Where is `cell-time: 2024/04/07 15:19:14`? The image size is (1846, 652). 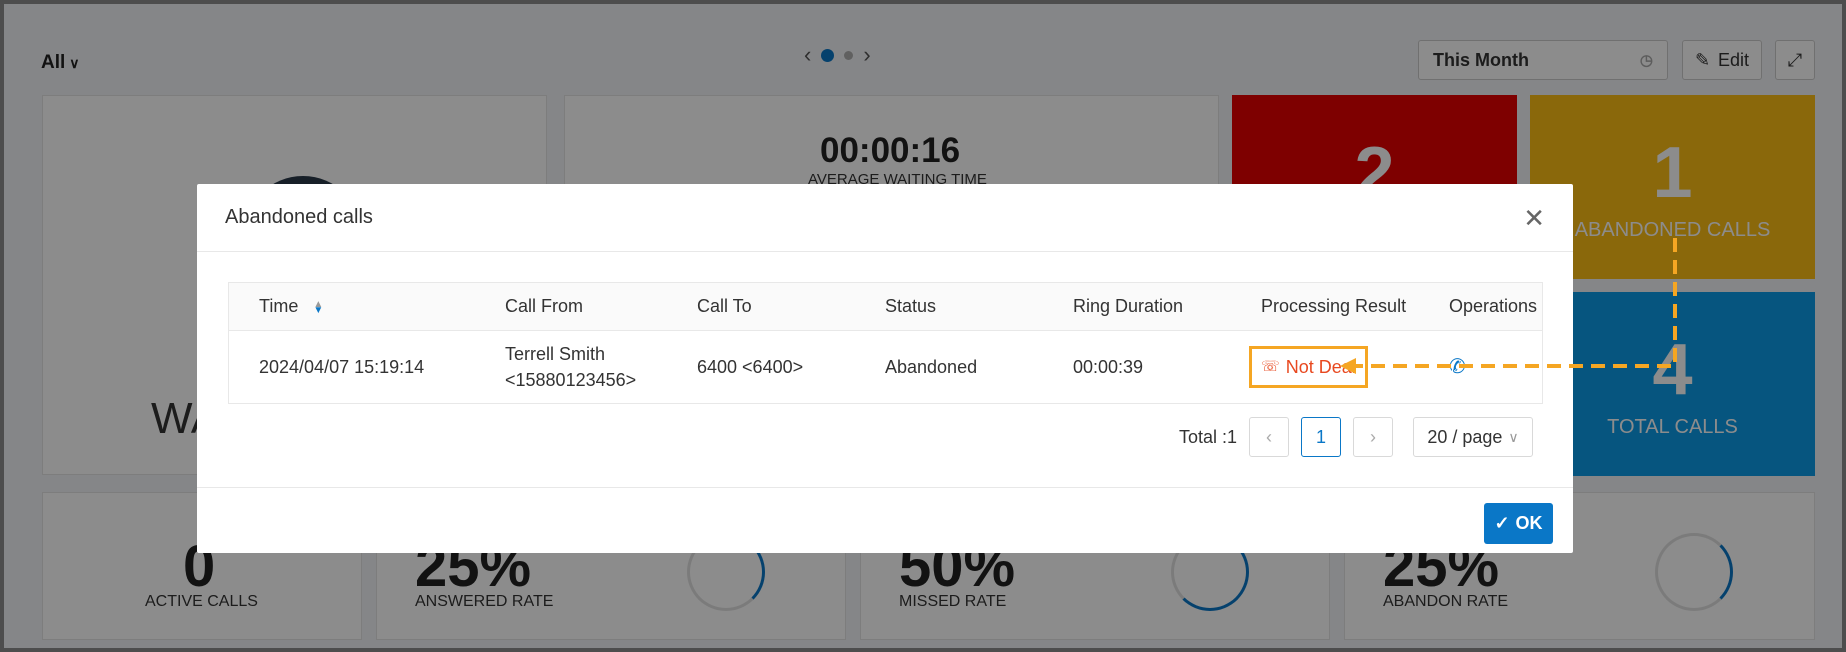
cell-time: 2024/04/07 15:19:14 is located at coordinates (342, 366).